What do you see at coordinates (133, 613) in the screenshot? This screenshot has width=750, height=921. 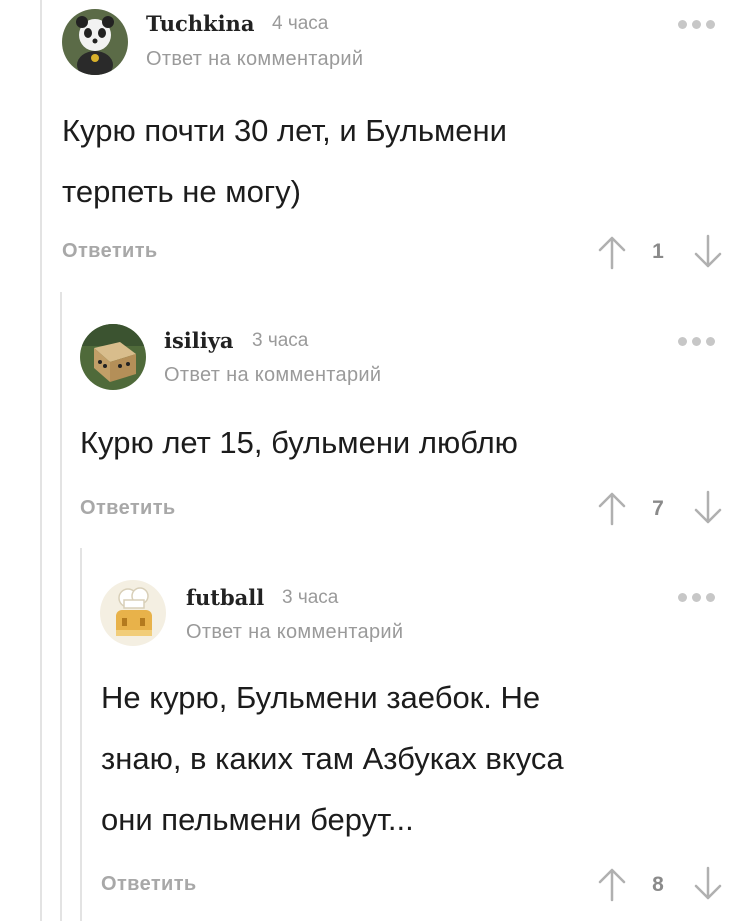 I see `chef-avatar-icon` at bounding box center [133, 613].